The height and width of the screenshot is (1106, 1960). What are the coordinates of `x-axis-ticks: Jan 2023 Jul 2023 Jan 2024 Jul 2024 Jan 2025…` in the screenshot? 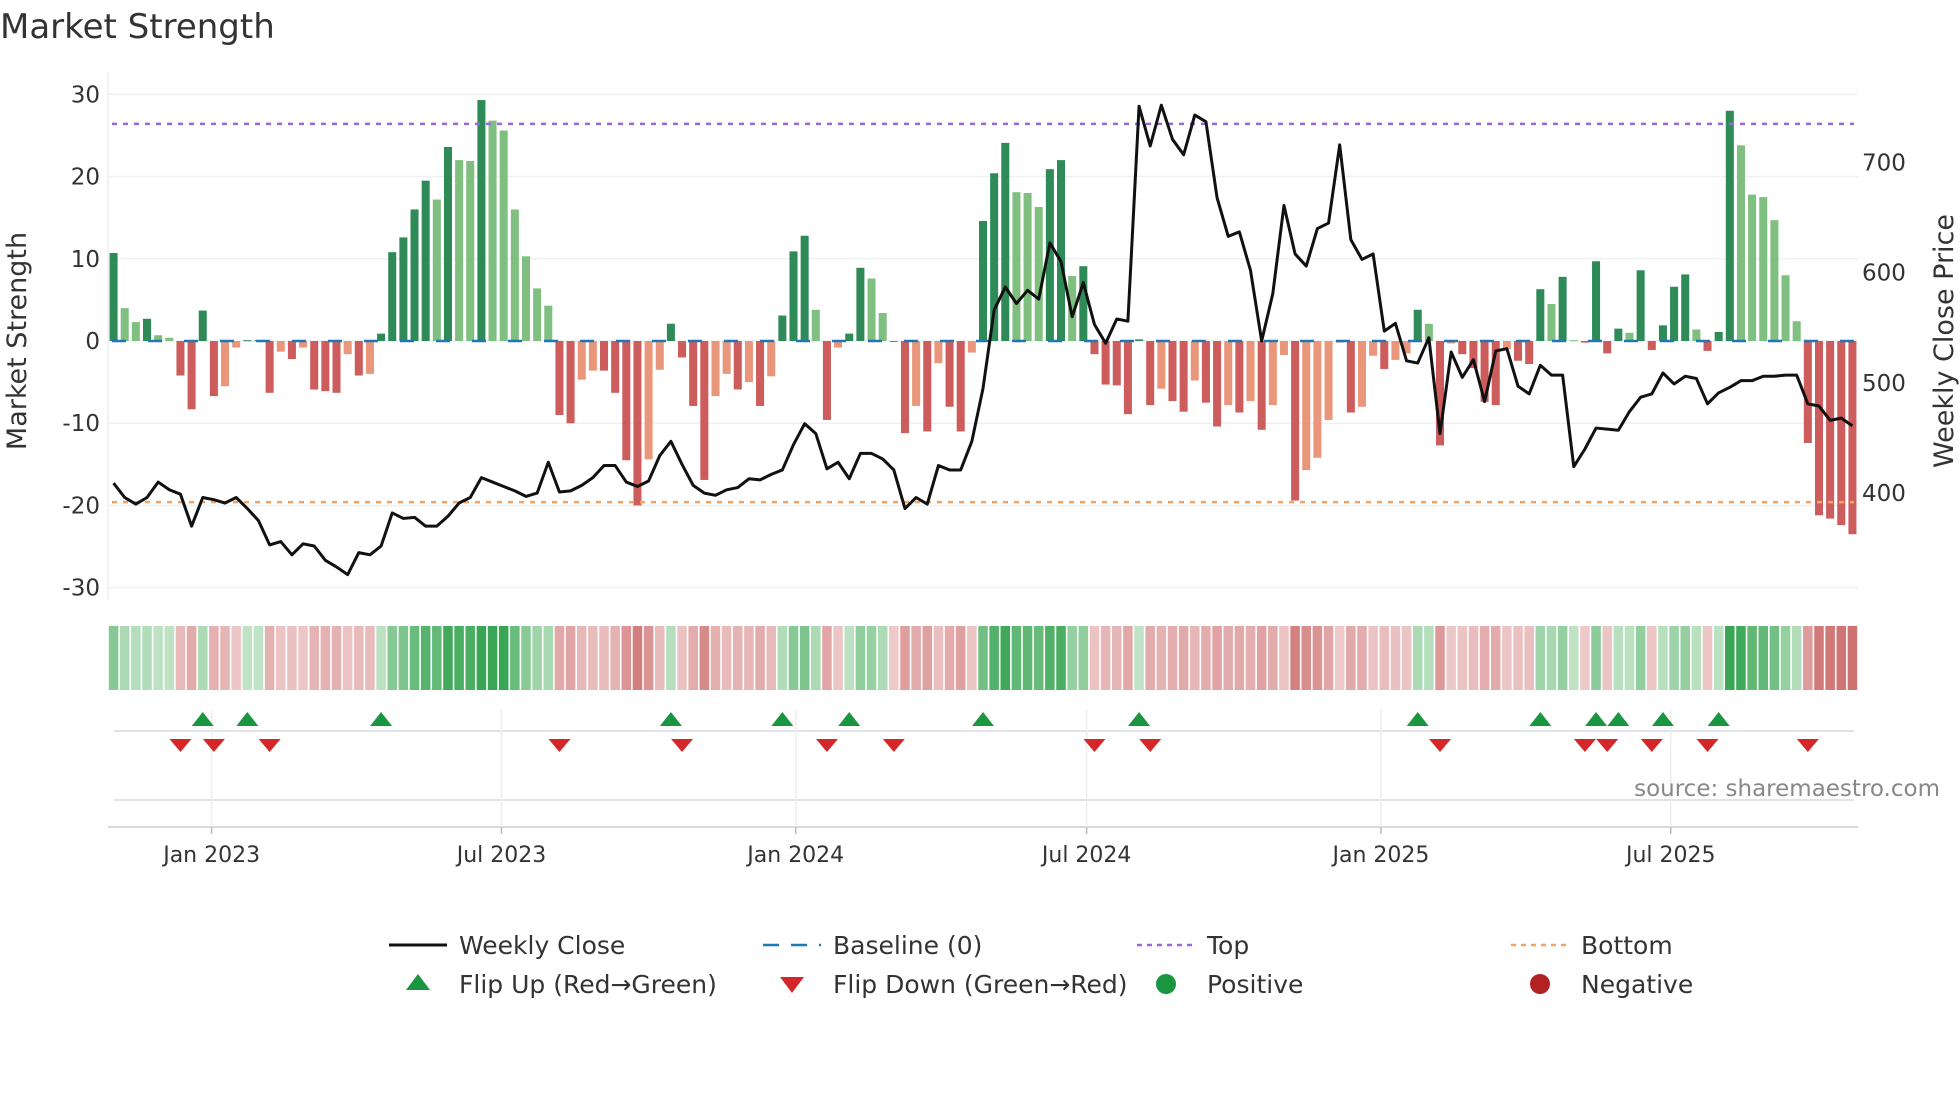 It's located at (938, 847).